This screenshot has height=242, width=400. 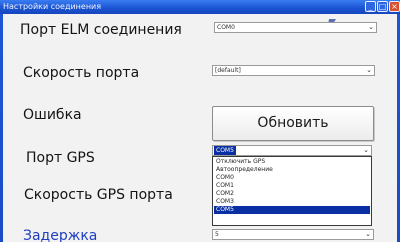 What do you see at coordinates (60, 158) in the screenshot?
I see `gps-port-label: Порт GPS` at bounding box center [60, 158].